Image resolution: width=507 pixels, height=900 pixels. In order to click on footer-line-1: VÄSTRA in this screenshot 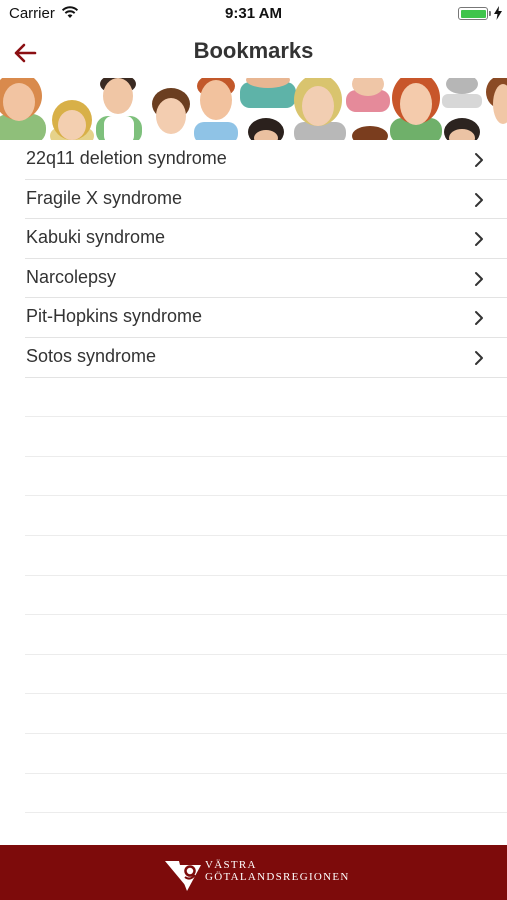, I will do `click(231, 865)`.